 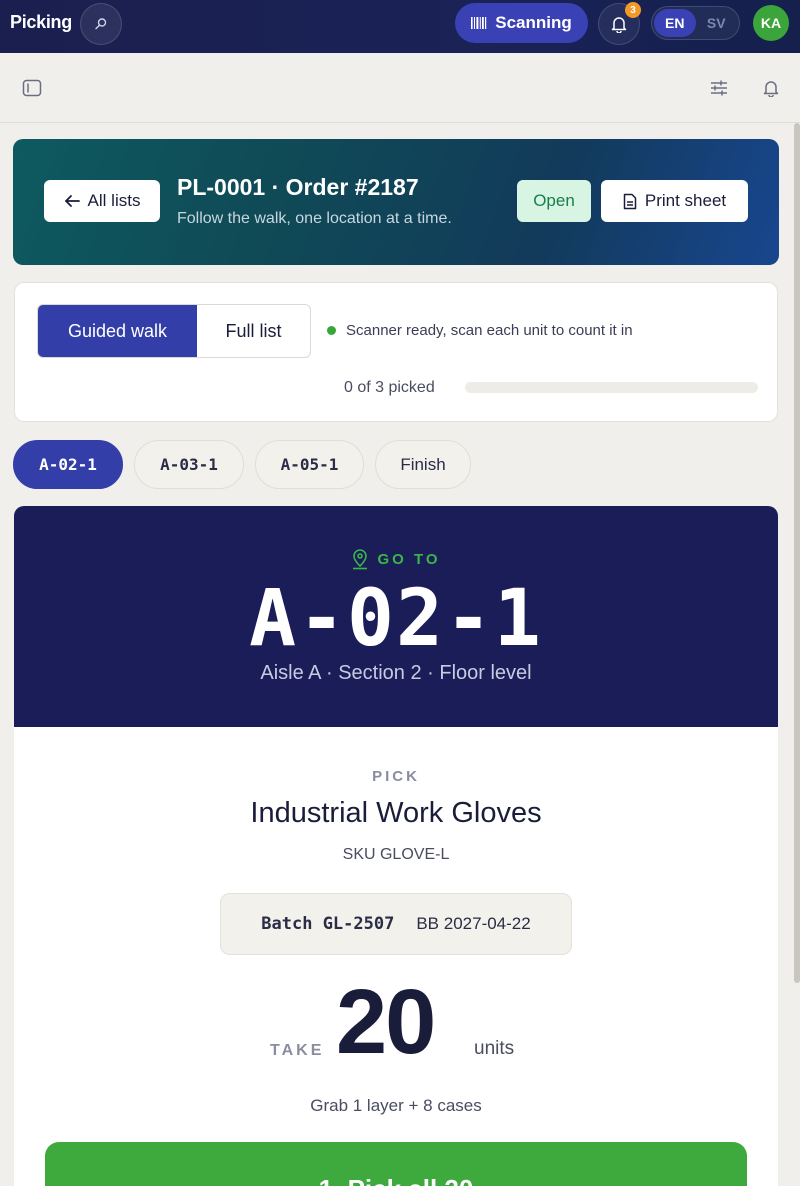 I want to click on pick-all-label: 1. Pick all 20, so click(x=396, y=1180).